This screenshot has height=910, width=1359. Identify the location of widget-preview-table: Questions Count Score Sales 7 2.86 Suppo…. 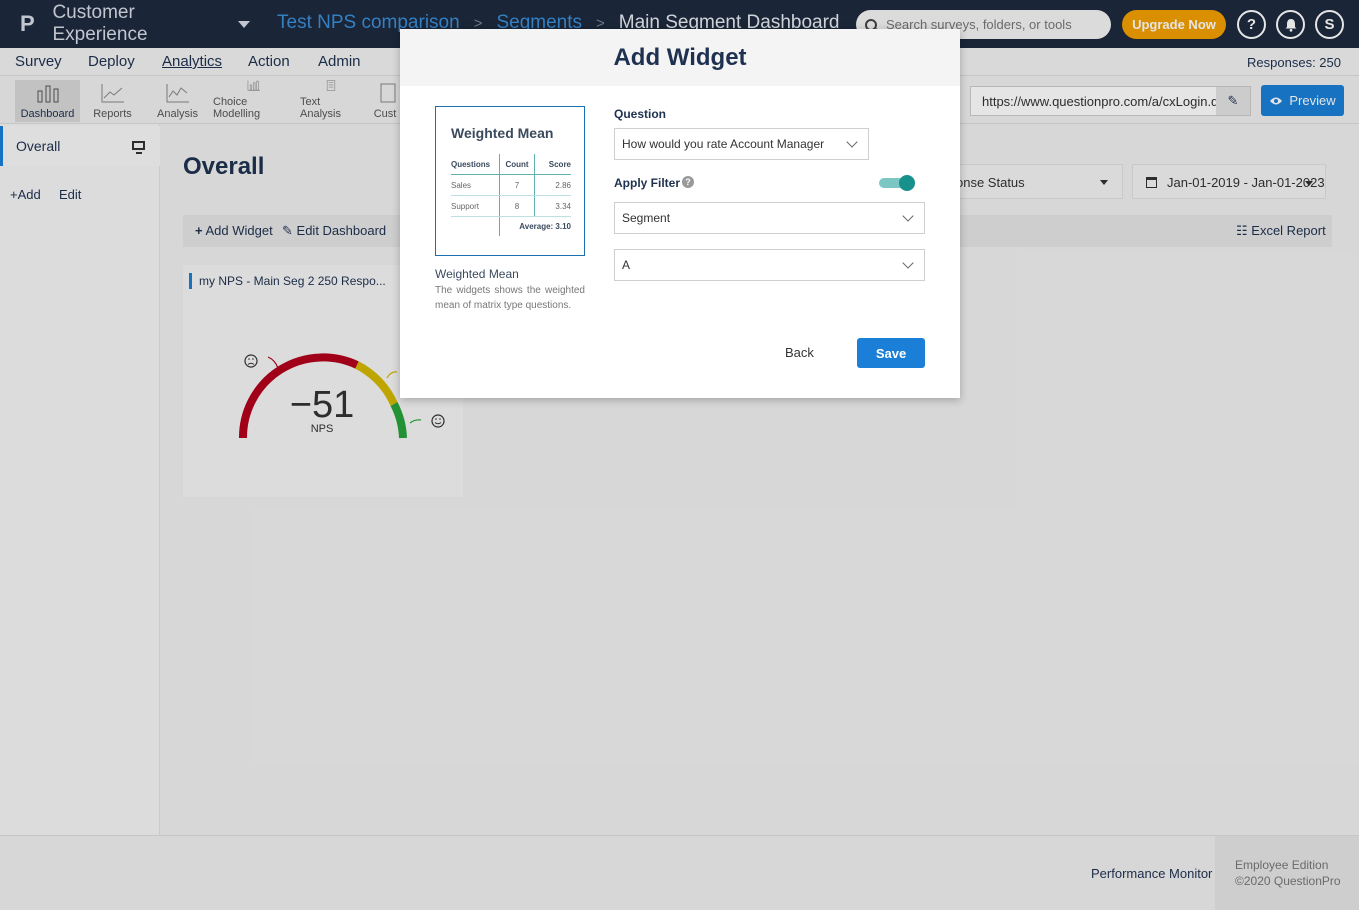
(511, 195).